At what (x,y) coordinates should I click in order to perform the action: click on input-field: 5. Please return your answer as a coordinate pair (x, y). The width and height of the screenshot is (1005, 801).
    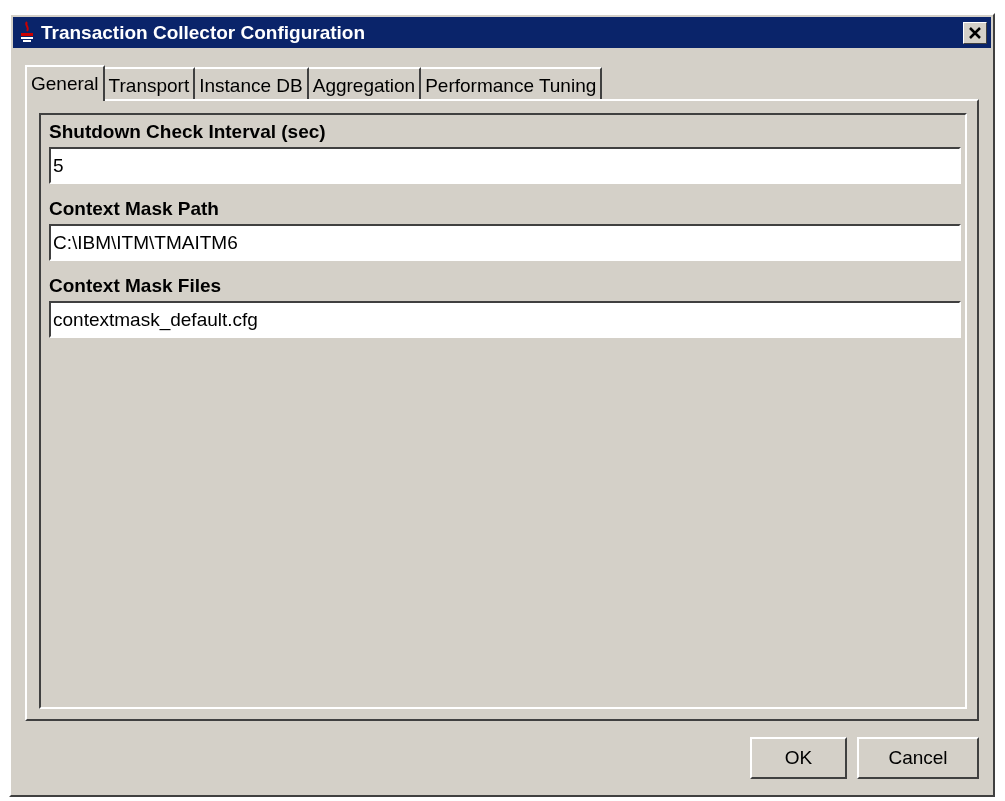
    Looking at the image, I should click on (505, 165).